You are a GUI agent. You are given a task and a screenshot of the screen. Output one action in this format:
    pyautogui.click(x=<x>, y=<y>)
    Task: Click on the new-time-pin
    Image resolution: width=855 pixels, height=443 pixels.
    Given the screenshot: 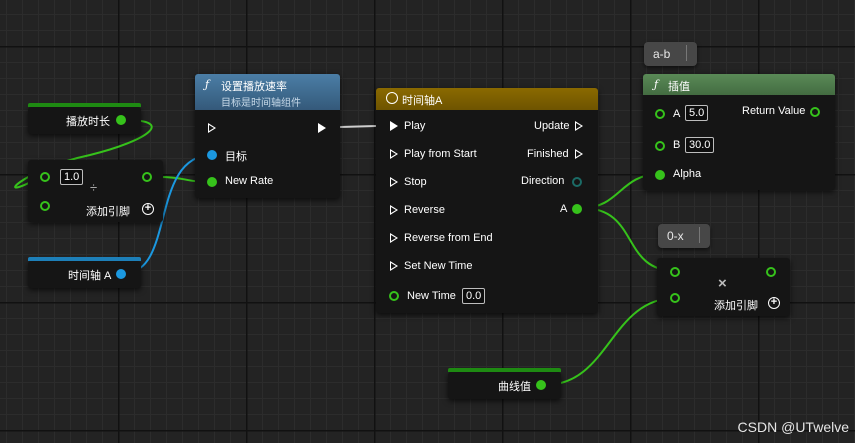 What is the action you would take?
    pyautogui.click(x=394, y=296)
    